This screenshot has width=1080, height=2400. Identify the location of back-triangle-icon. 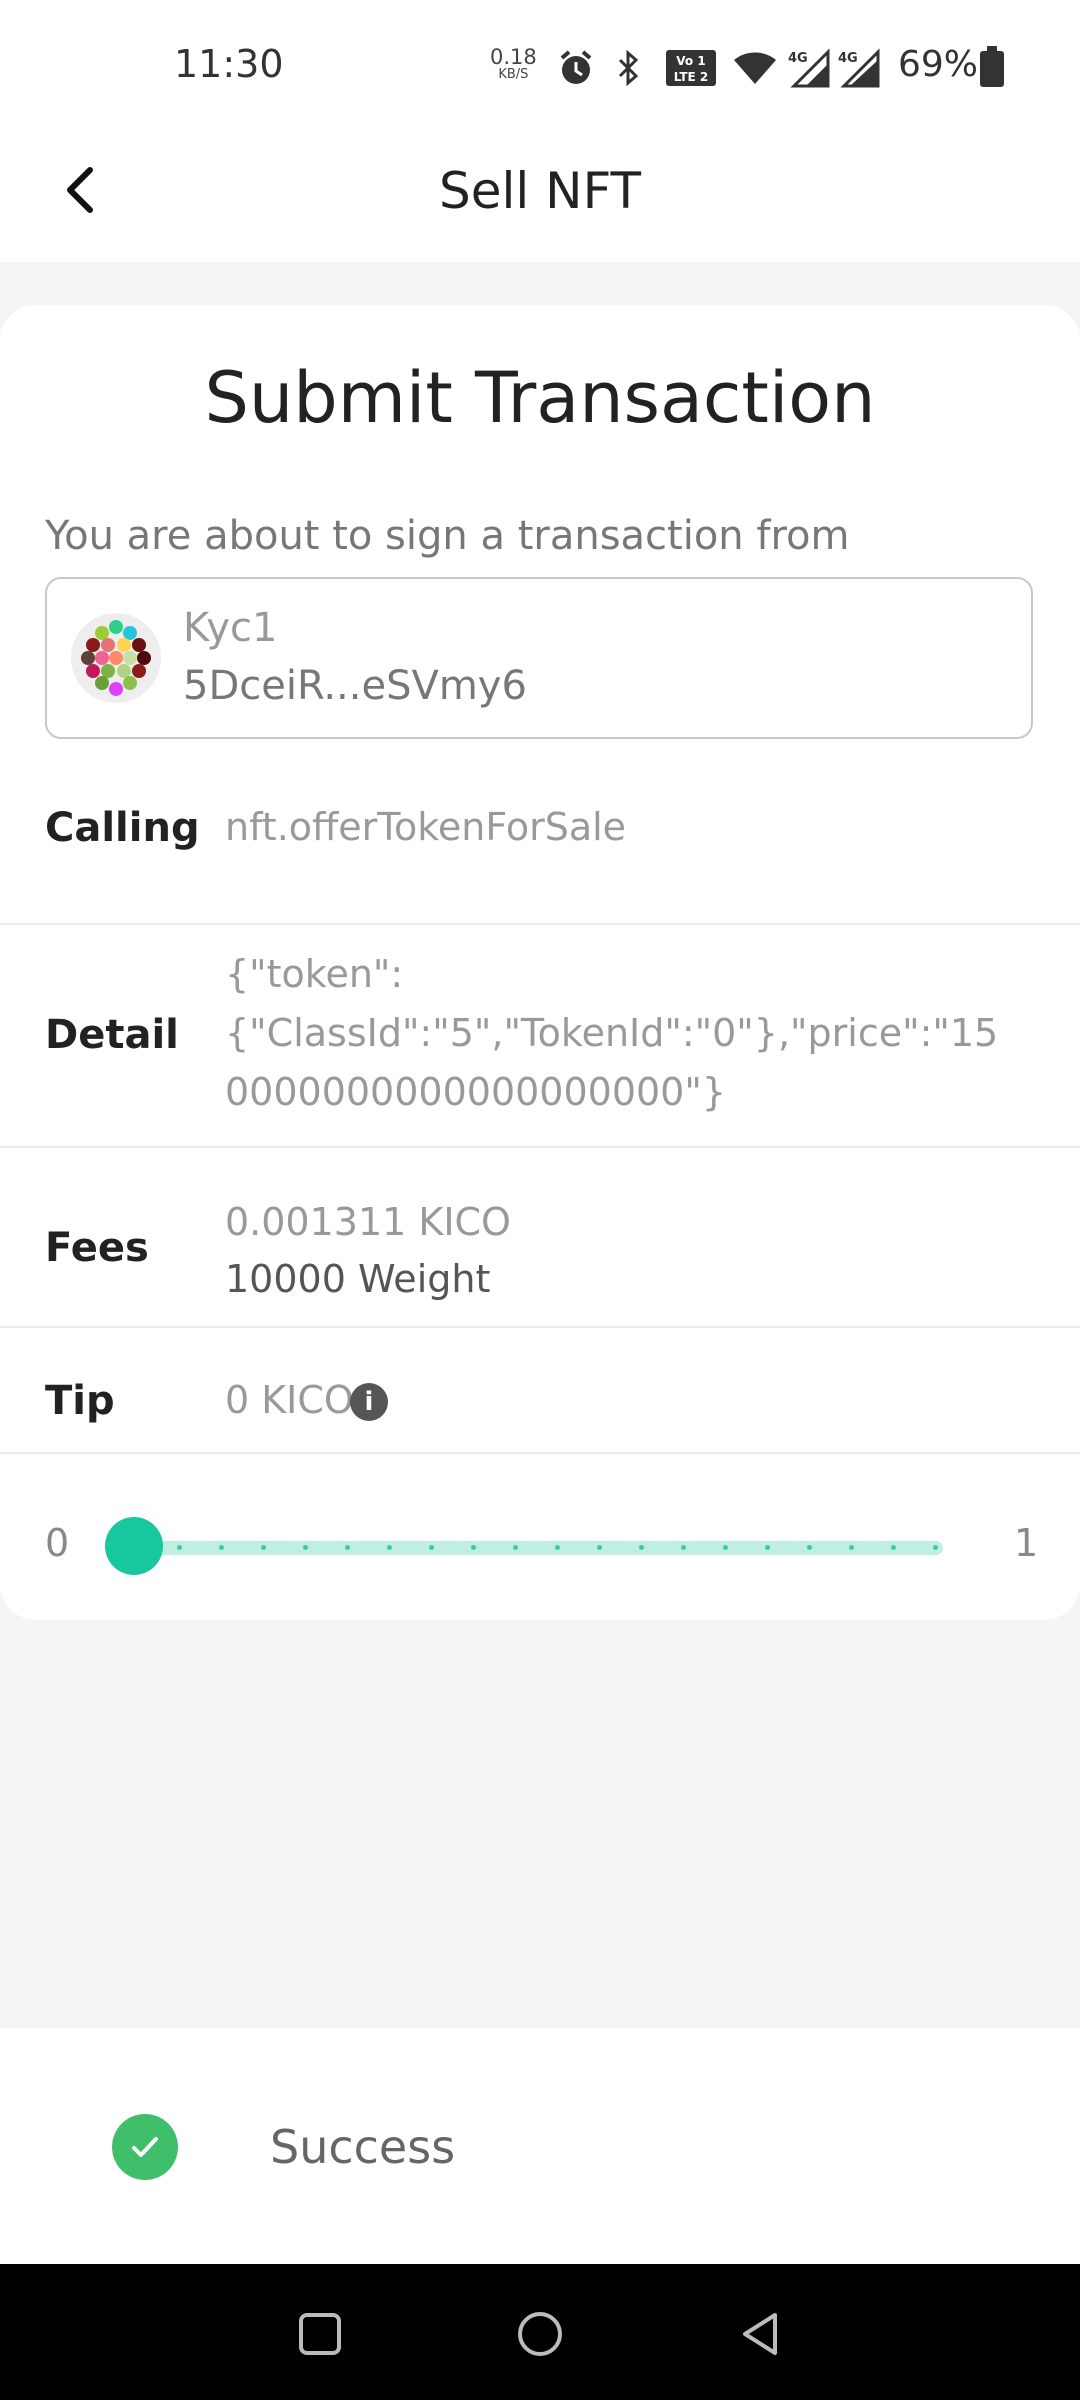
(760, 2334).